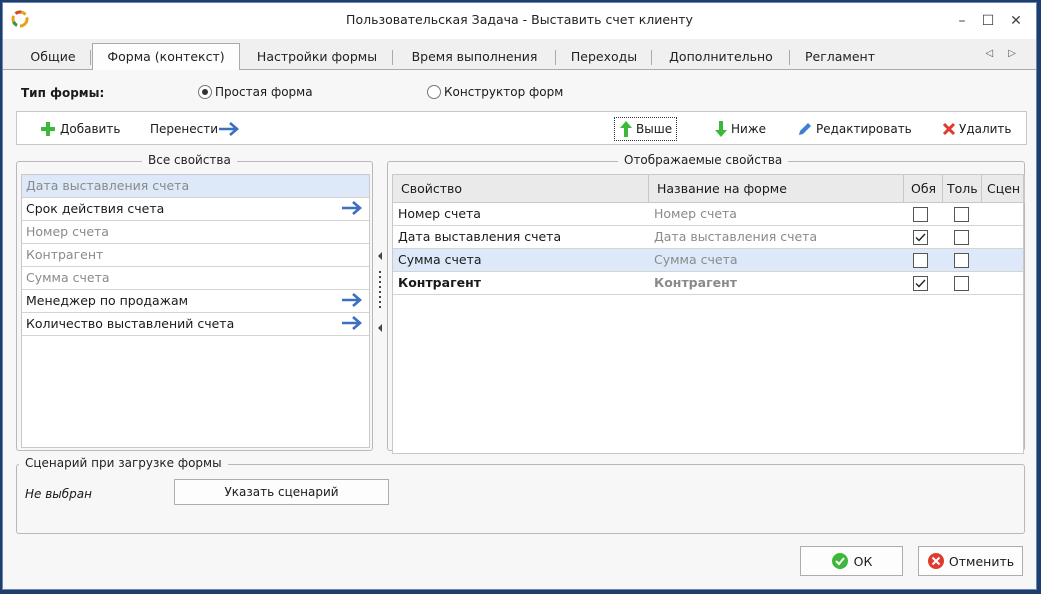 The image size is (1041, 594). Describe the element at coordinates (962, 189) in the screenshot. I see `col-header-readonly: Толь` at that location.